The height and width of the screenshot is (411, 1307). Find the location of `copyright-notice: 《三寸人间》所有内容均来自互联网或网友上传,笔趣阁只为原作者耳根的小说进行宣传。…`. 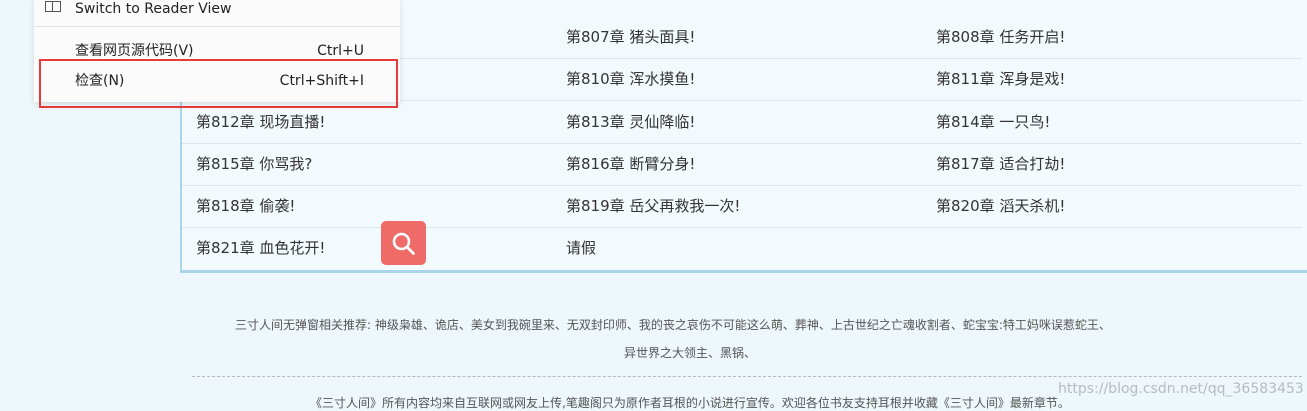

copyright-notice: 《三寸人间》所有内容均来自互联网或网友上传,笔趣阁只为原作者耳根的小说进行宣传。… is located at coordinates (690, 403).